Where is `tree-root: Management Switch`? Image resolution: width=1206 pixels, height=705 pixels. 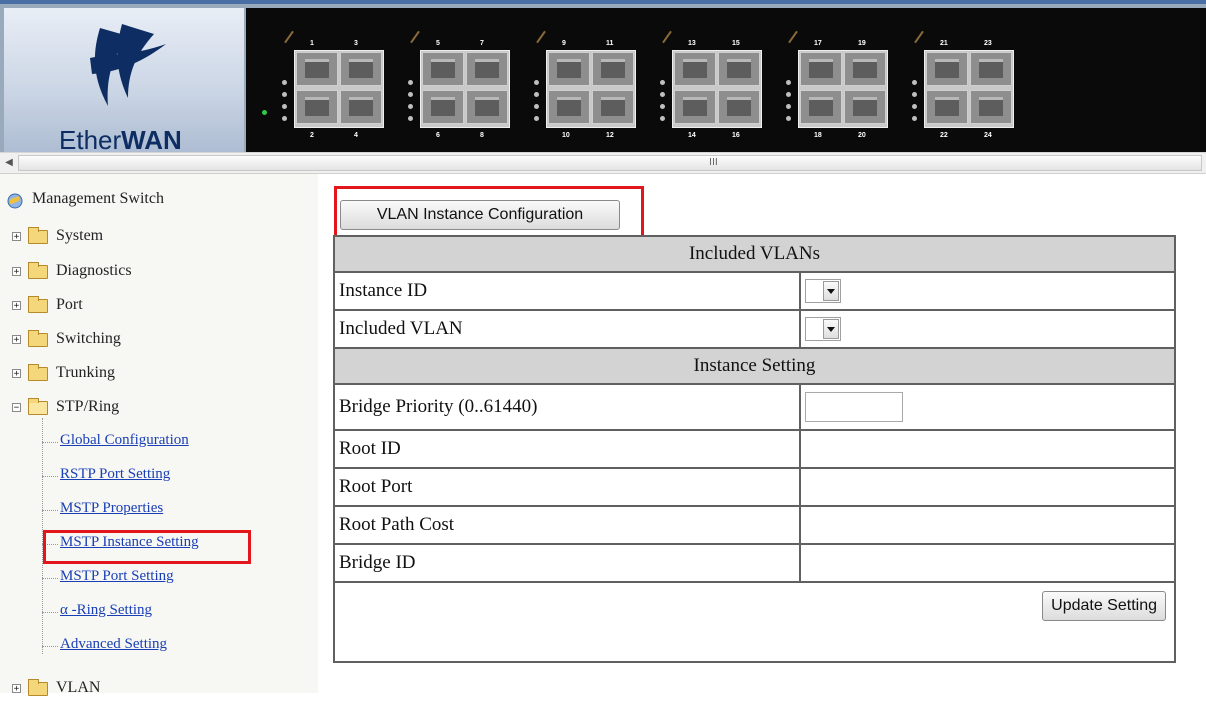 tree-root: Management Switch is located at coordinates (159, 203).